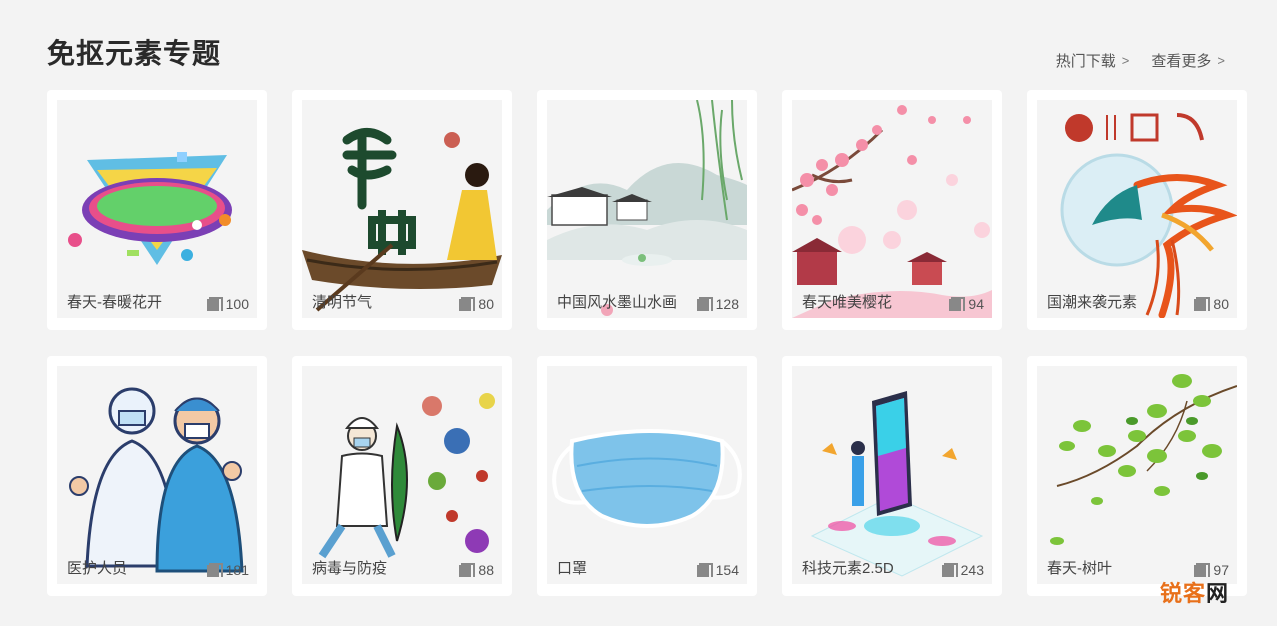 The image size is (1277, 626). I want to click on header-links: 热门下载 > 查看更多 >, so click(1140, 60).